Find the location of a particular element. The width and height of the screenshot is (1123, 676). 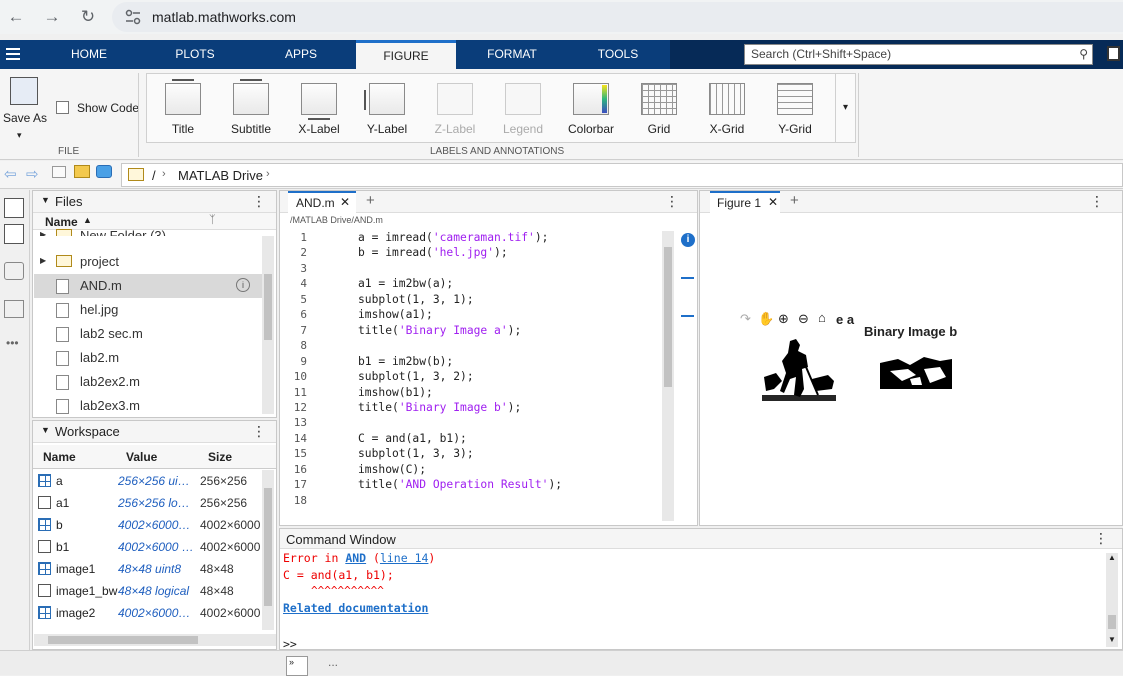

files-menu-icon: ⋮ is located at coordinates (259, 201).